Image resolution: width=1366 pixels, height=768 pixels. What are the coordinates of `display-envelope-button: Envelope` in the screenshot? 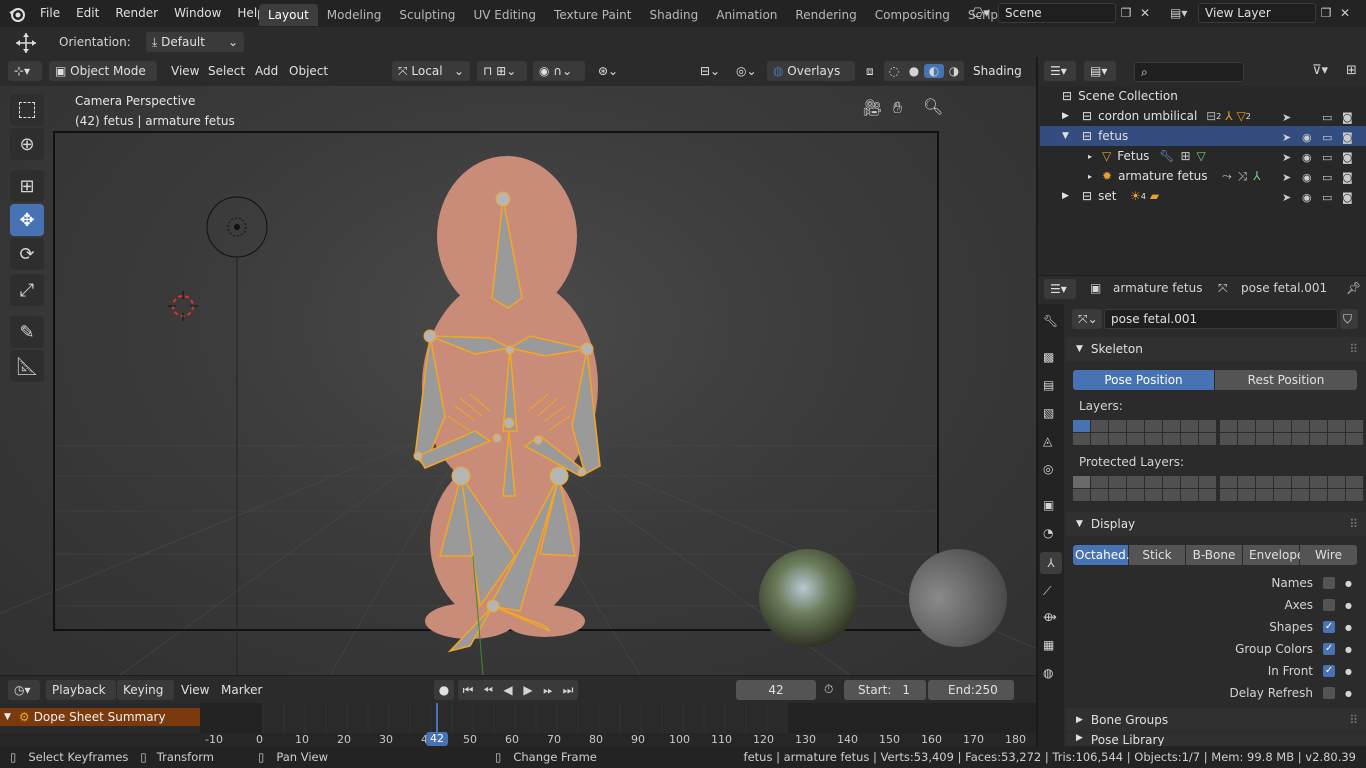 It's located at (1273, 555).